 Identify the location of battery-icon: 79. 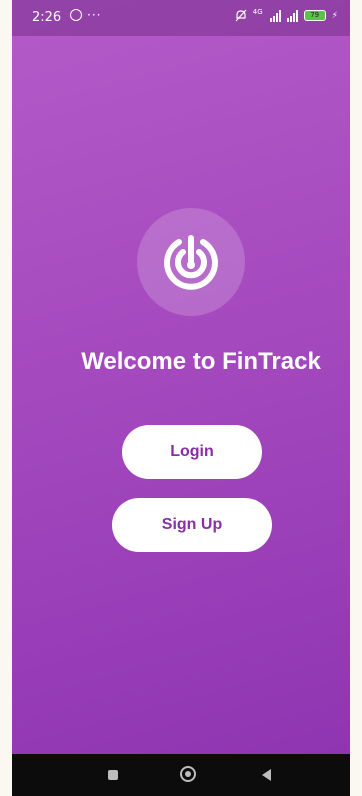
(314, 15).